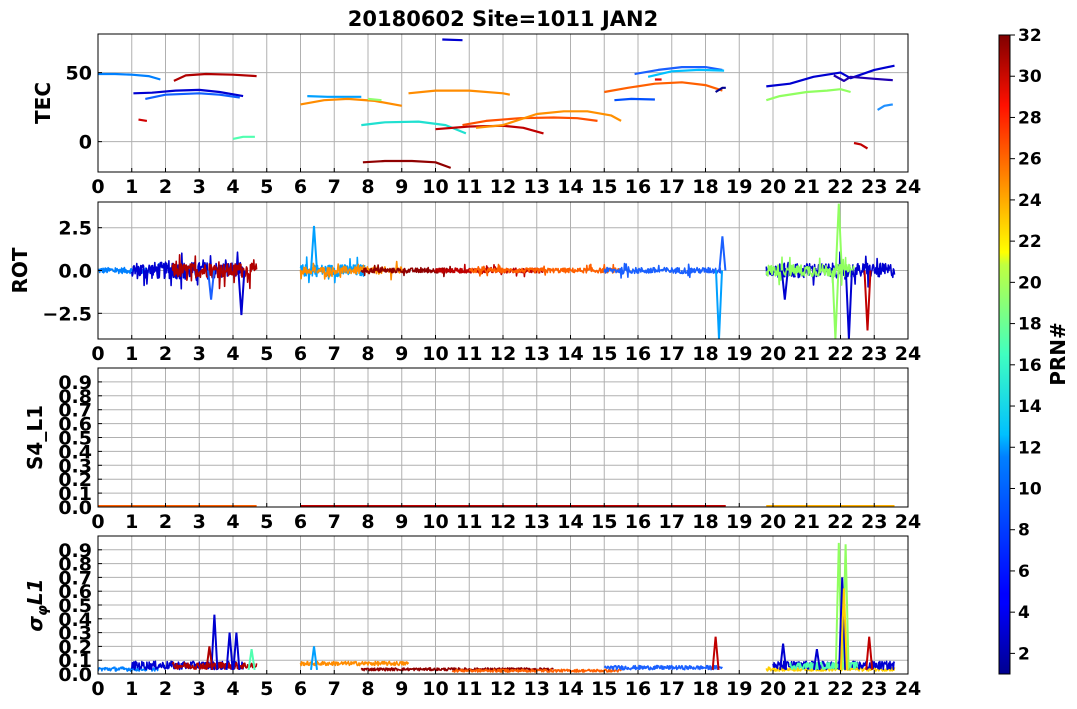 This screenshot has height=709, width=1077. Describe the element at coordinates (367, 689) in the screenshot. I see `x-tick-label: 8` at that location.